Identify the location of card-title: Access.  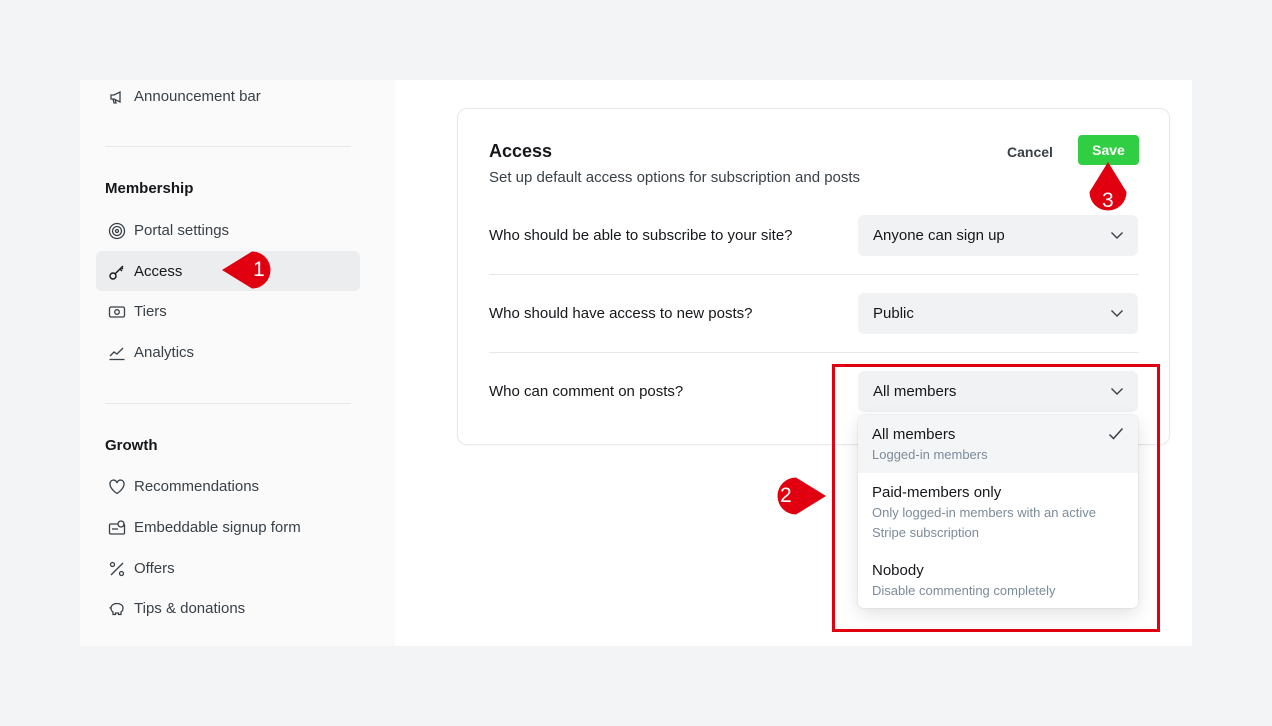
(521, 151).